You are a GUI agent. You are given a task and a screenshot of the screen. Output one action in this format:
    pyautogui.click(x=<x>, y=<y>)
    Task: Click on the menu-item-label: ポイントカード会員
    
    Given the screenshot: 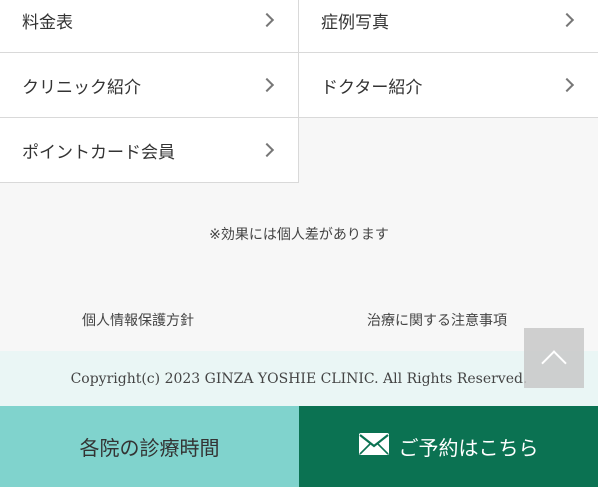 What is the action you would take?
    pyautogui.click(x=98, y=152)
    